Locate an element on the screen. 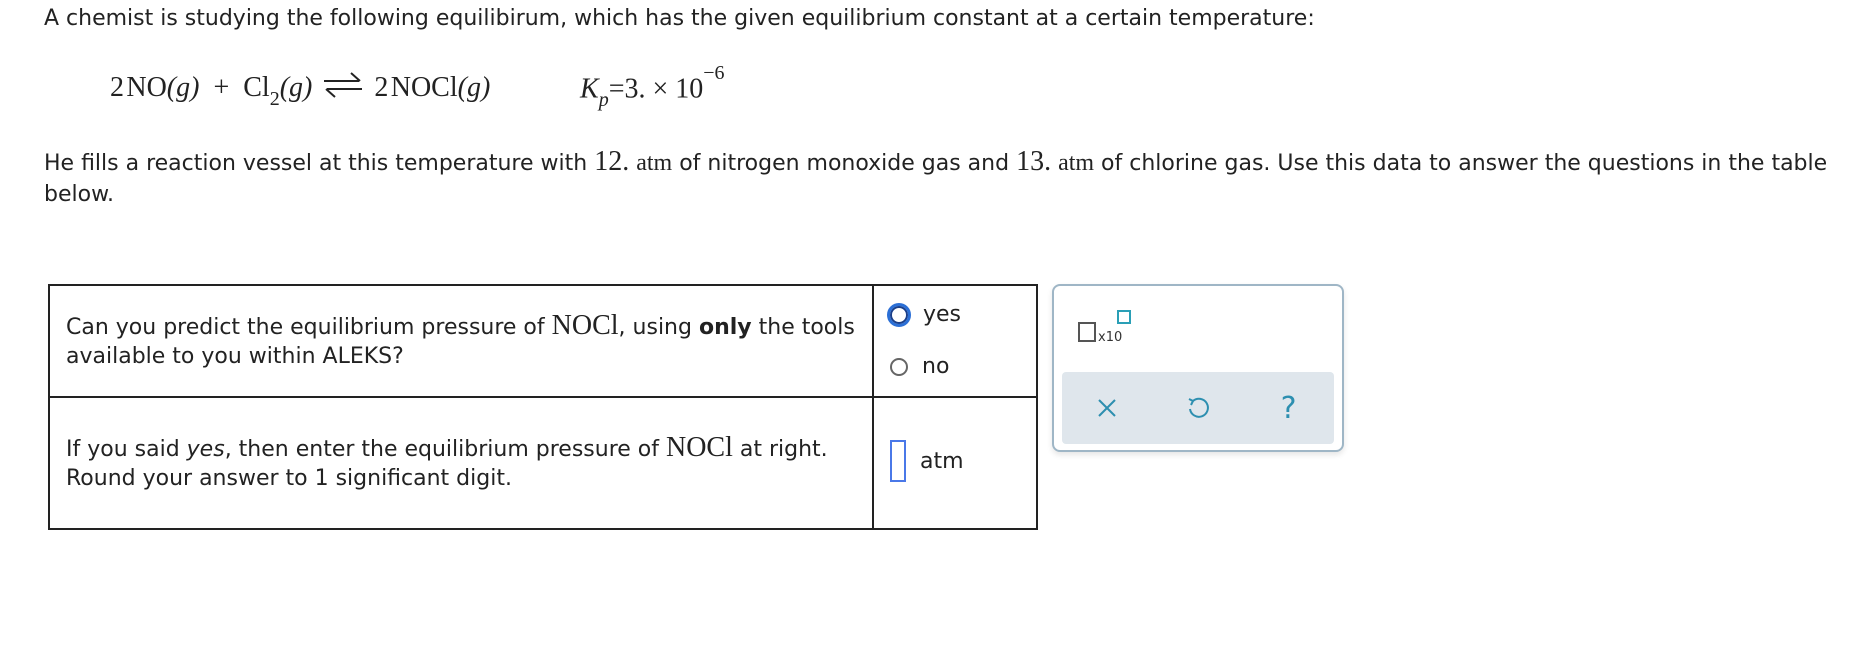  undo-button is located at coordinates (1198, 408).